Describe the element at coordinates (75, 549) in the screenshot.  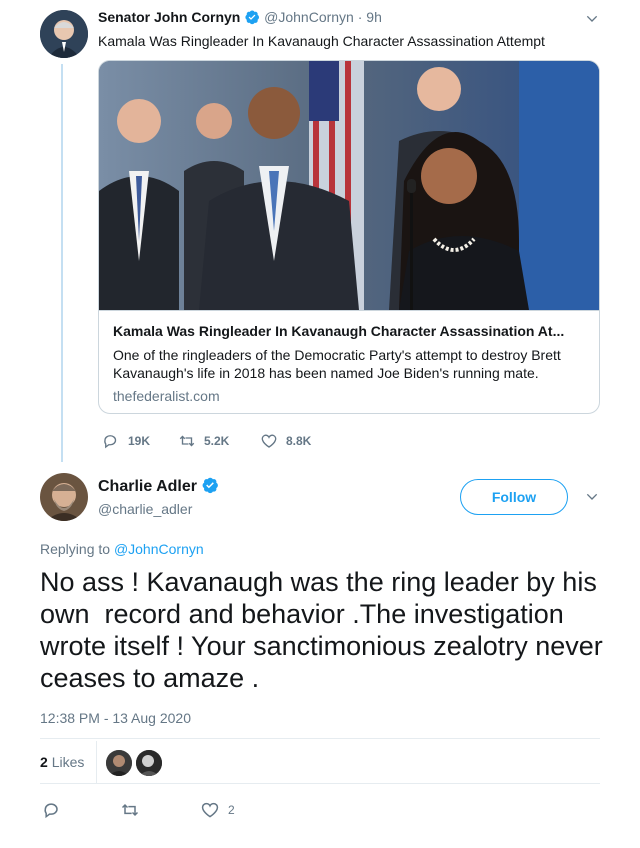
I see `replying-to-label: Replying to` at that location.